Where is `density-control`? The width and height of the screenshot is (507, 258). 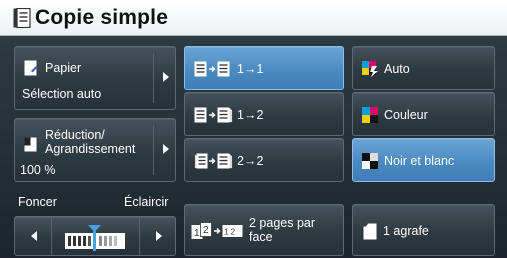 density-control is located at coordinates (95, 236).